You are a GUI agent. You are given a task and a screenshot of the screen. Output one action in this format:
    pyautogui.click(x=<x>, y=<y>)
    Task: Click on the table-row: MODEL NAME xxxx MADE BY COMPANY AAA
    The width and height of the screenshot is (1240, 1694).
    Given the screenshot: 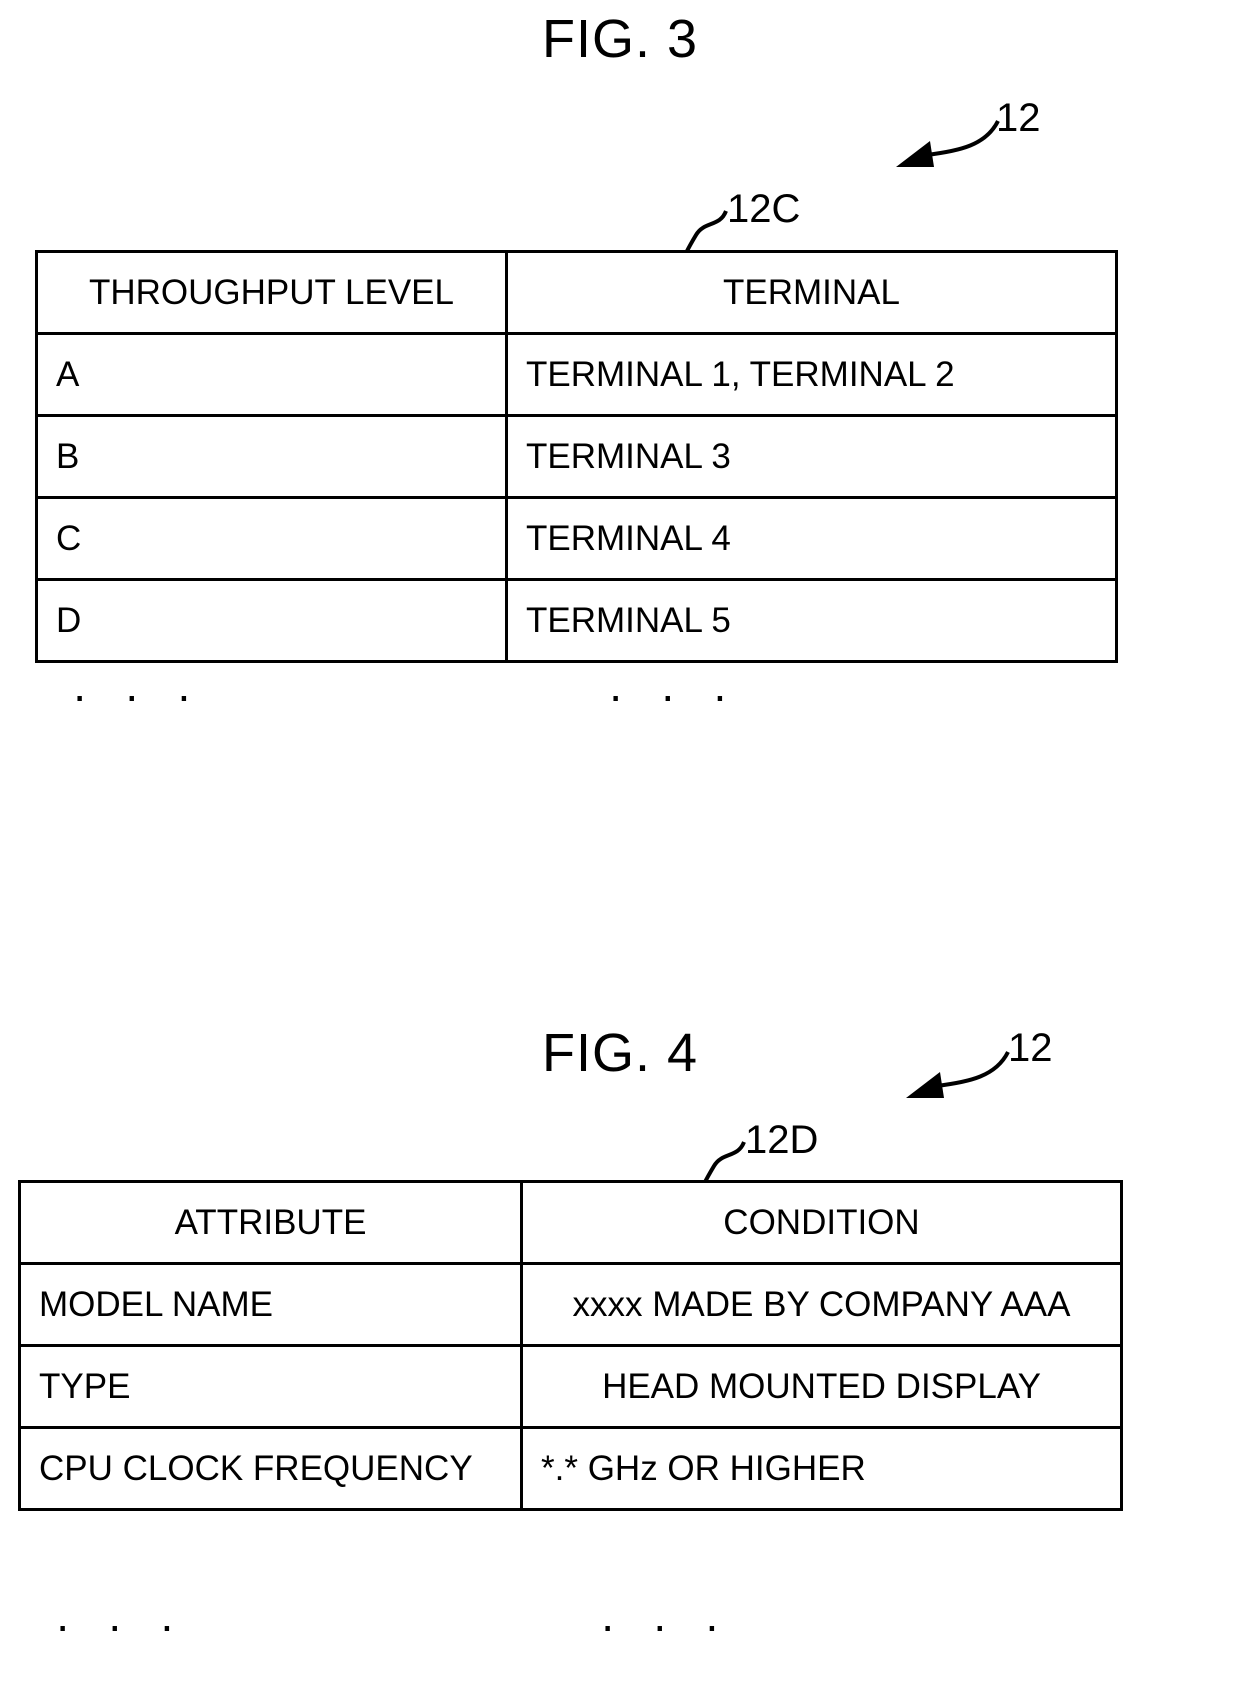 What is the action you would take?
    pyautogui.click(x=570, y=1304)
    